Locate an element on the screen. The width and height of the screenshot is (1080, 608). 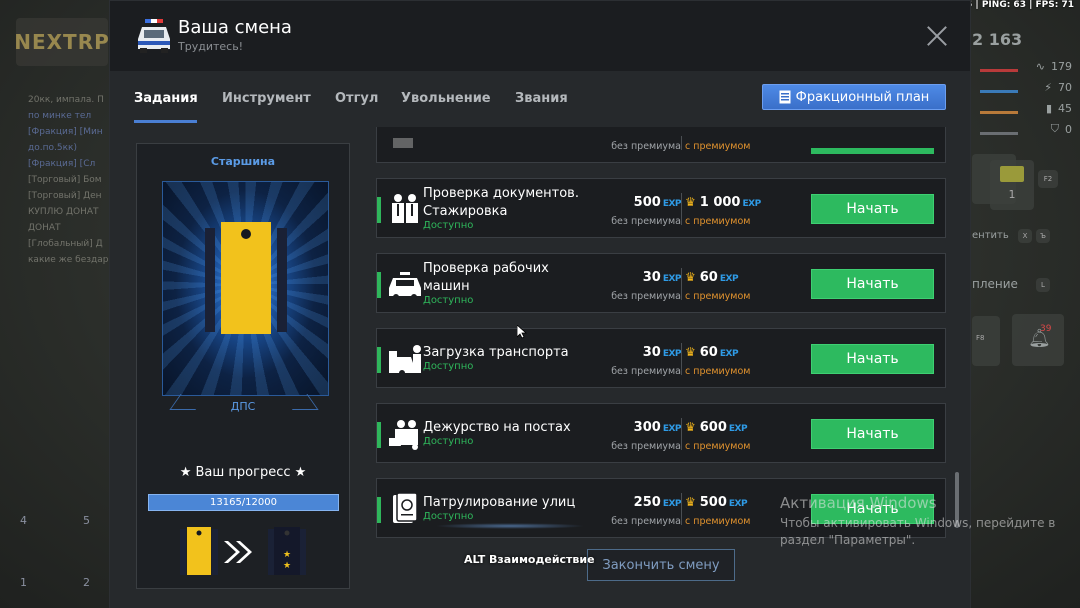
rank-up-preview: ★ ★ is located at coordinates (243, 551).